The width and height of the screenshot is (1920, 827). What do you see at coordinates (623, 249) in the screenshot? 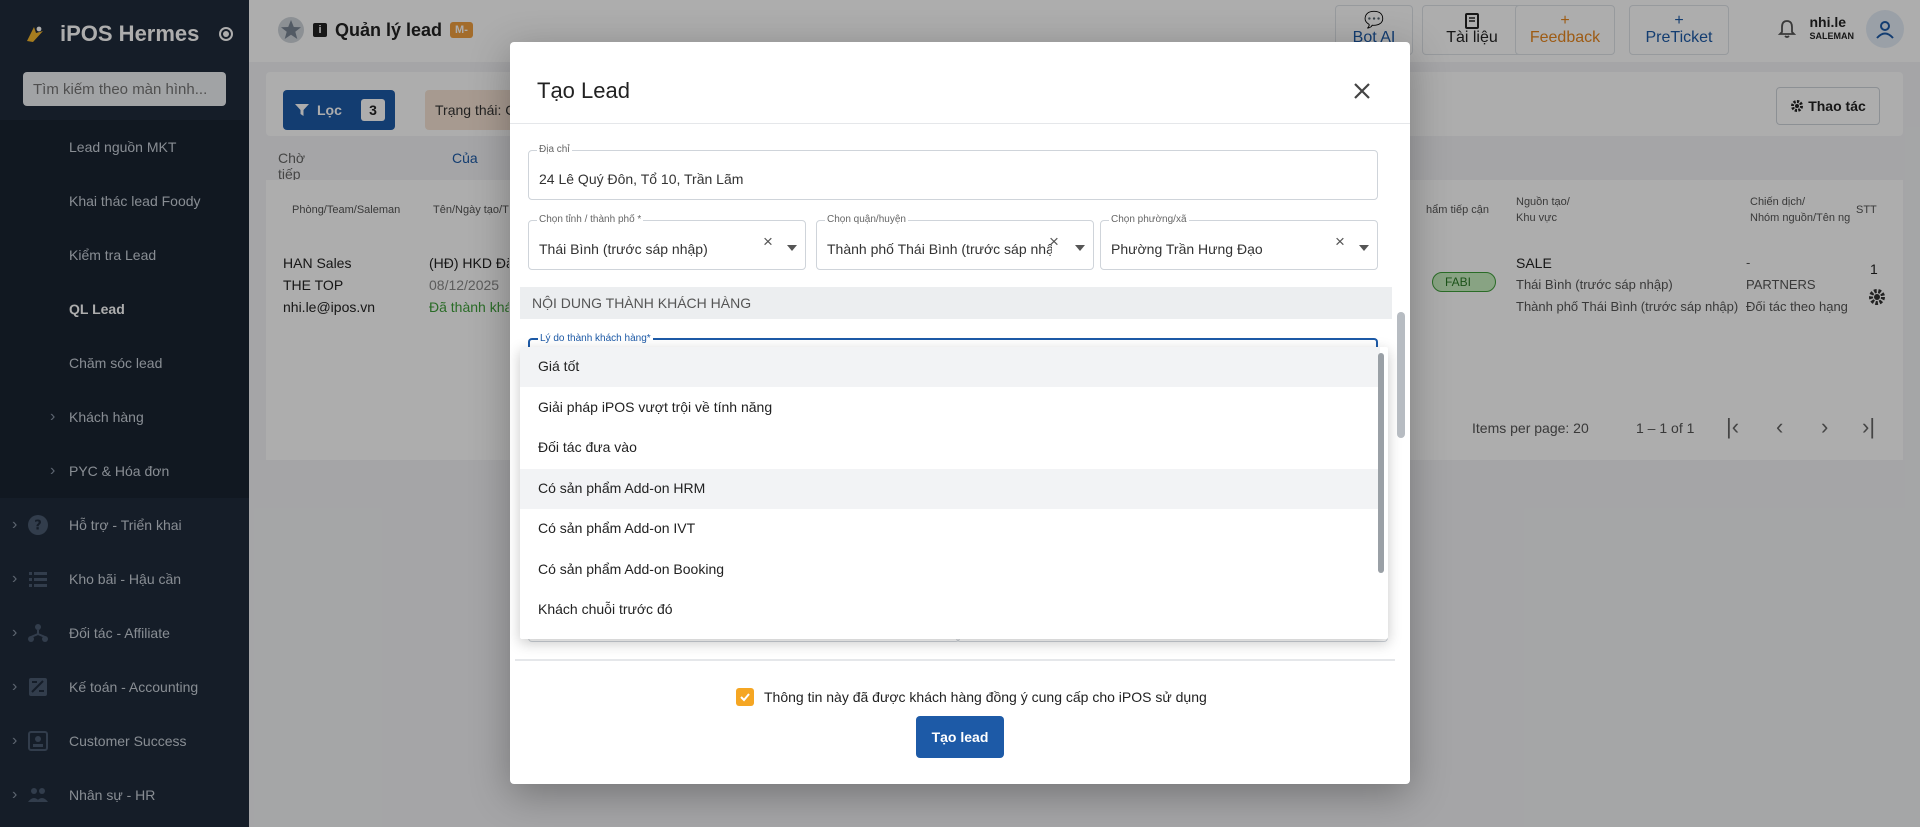
I see `province-value: Thái Bình (trước sáp nhập)` at bounding box center [623, 249].